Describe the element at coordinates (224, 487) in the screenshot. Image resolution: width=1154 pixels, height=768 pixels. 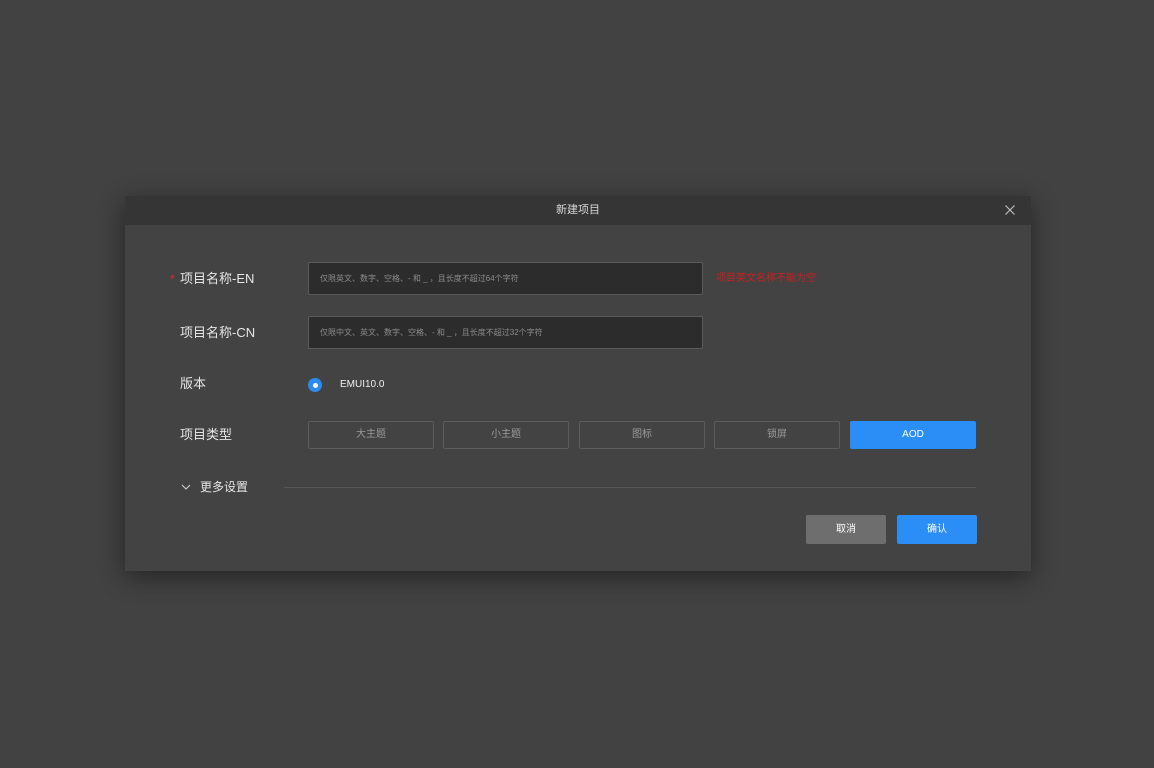
I see `more-settings-label: 更多设置` at that location.